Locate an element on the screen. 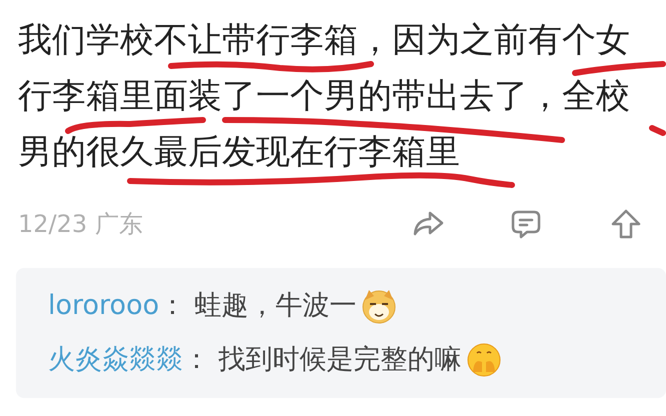 The width and height of the screenshot is (666, 416). post-text-line: 男的很久最后发现在行李箱里 is located at coordinates (239, 152).